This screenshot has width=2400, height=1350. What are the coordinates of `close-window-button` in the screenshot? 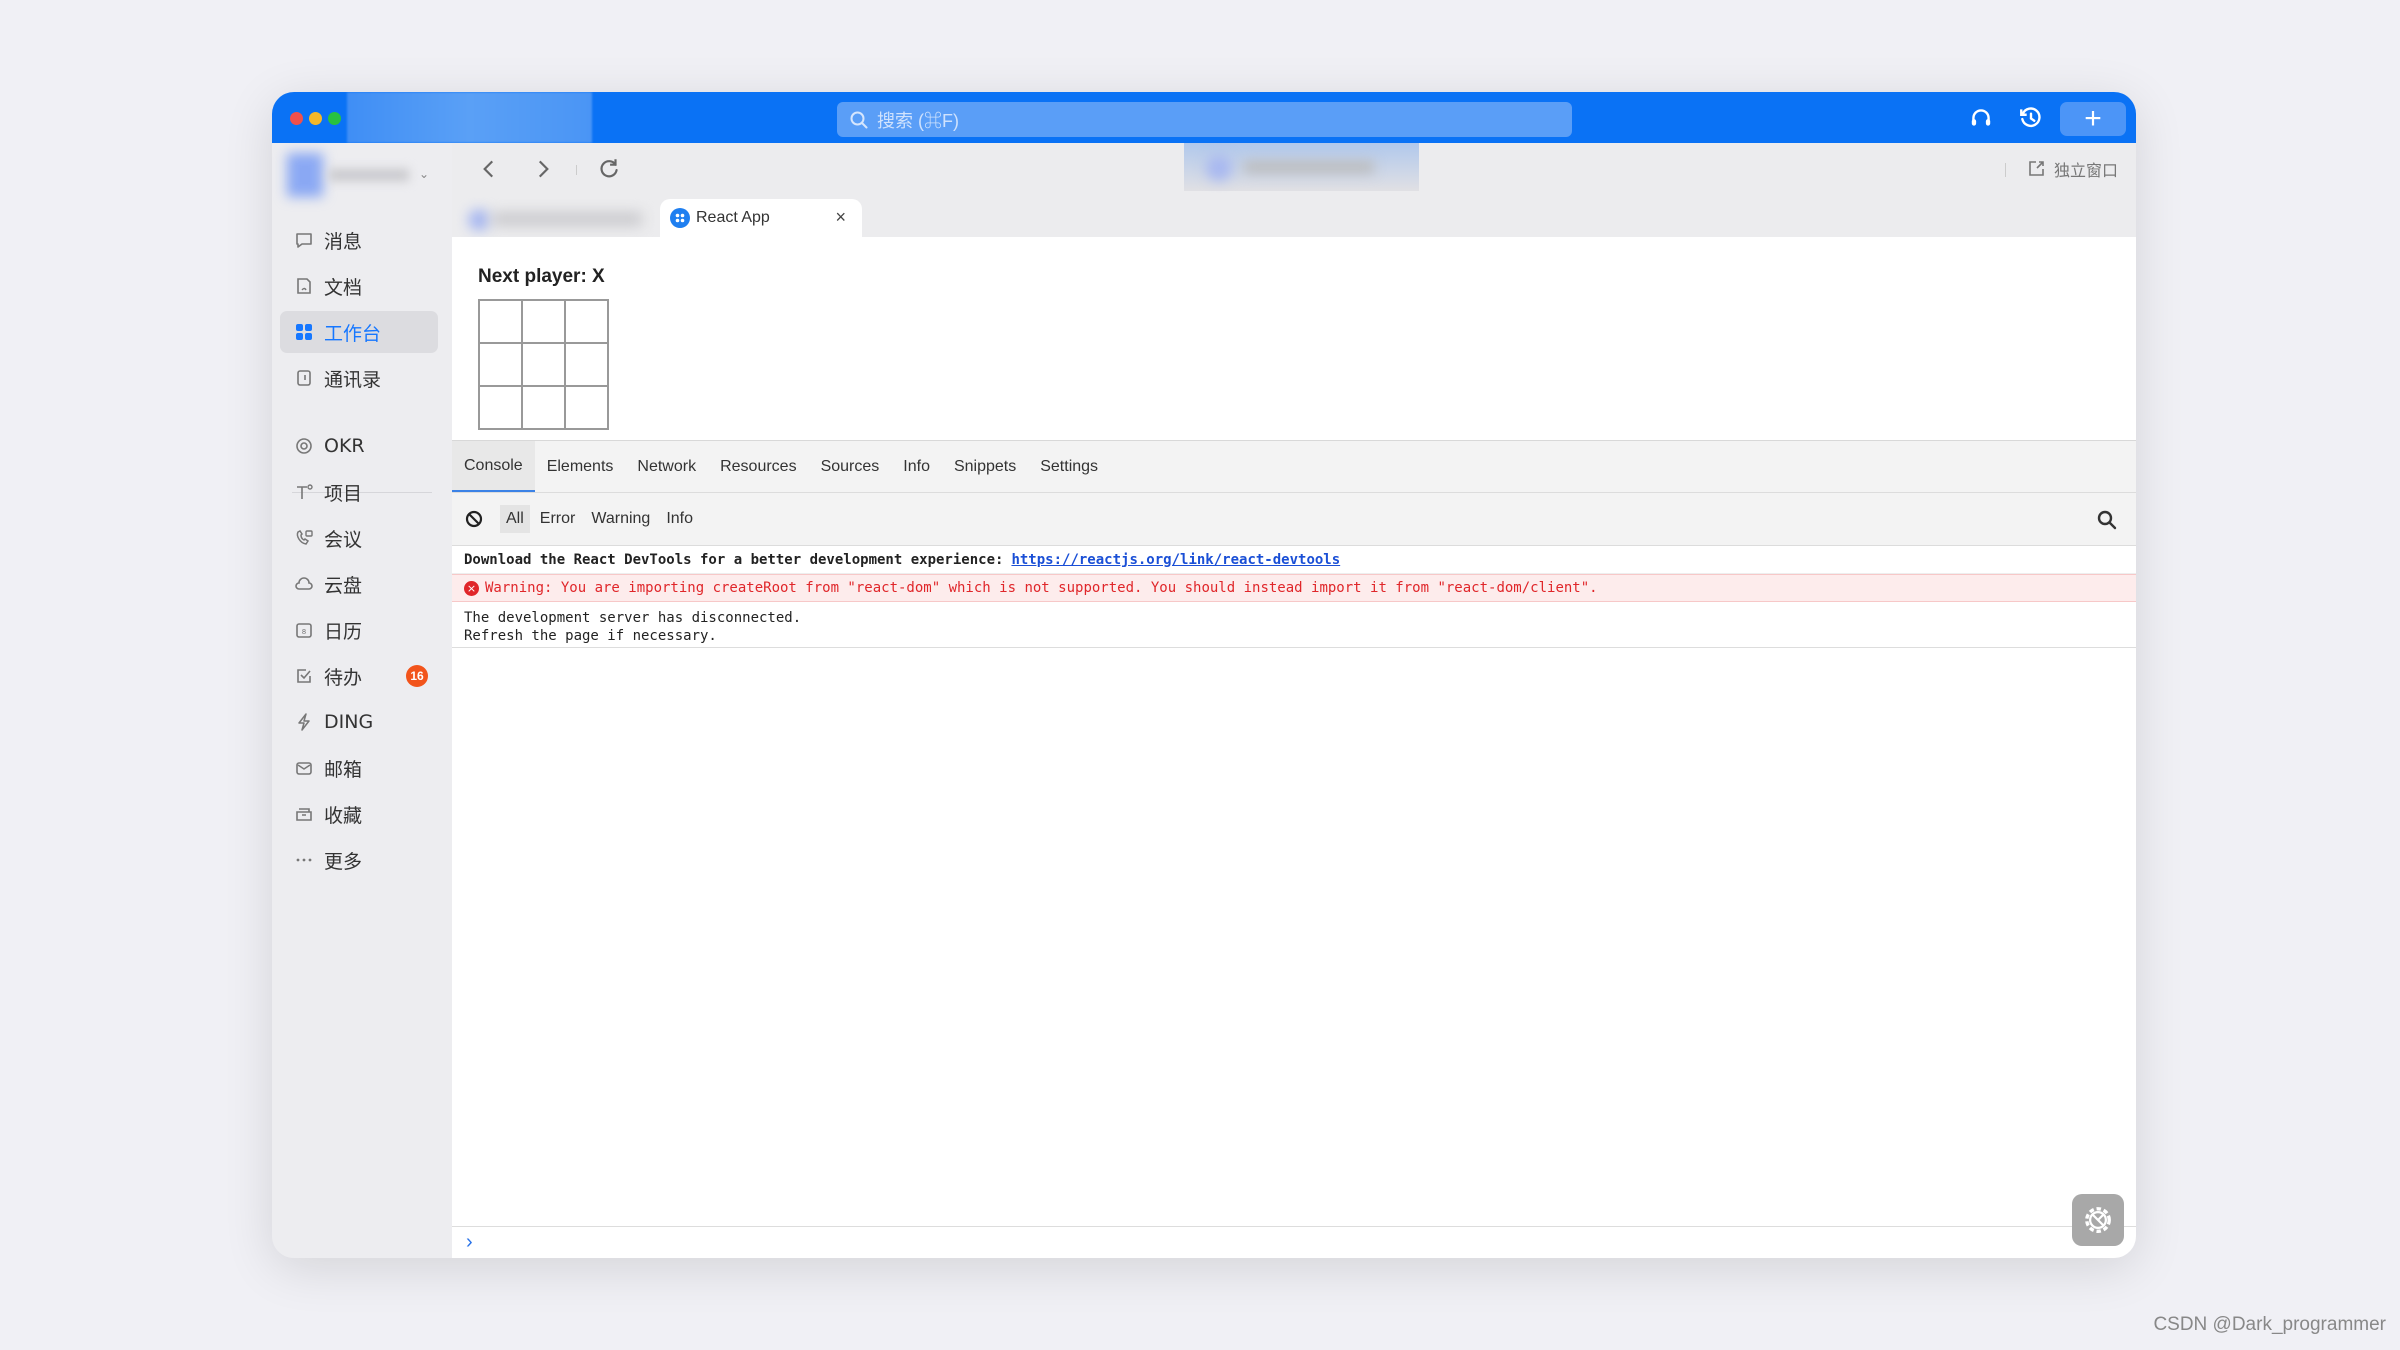 It's located at (296, 118).